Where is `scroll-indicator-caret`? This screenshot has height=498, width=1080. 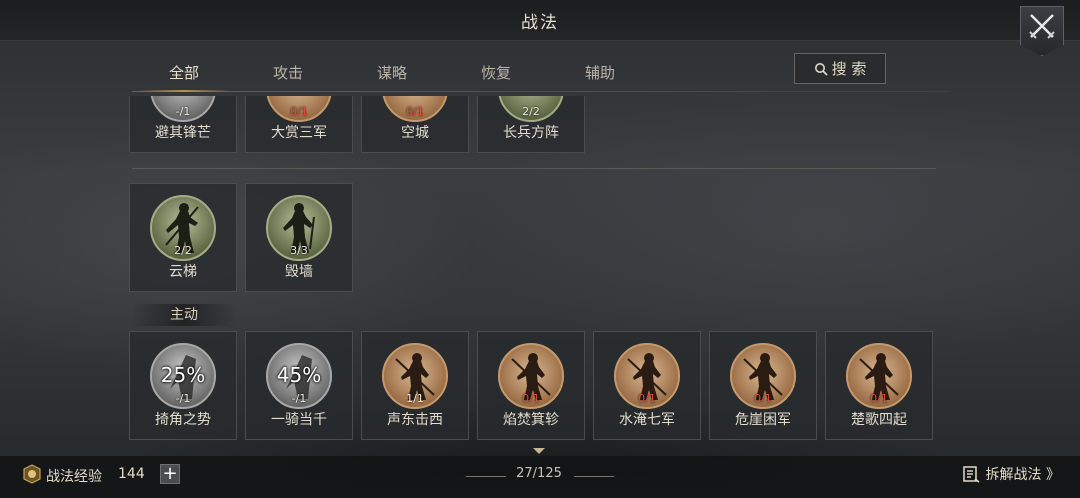
scroll-indicator-caret is located at coordinates (539, 451).